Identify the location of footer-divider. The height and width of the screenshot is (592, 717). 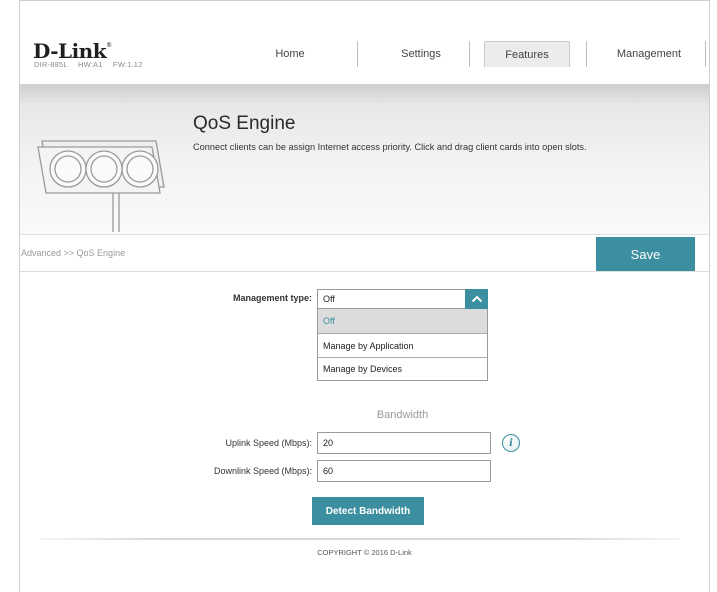
(360, 539).